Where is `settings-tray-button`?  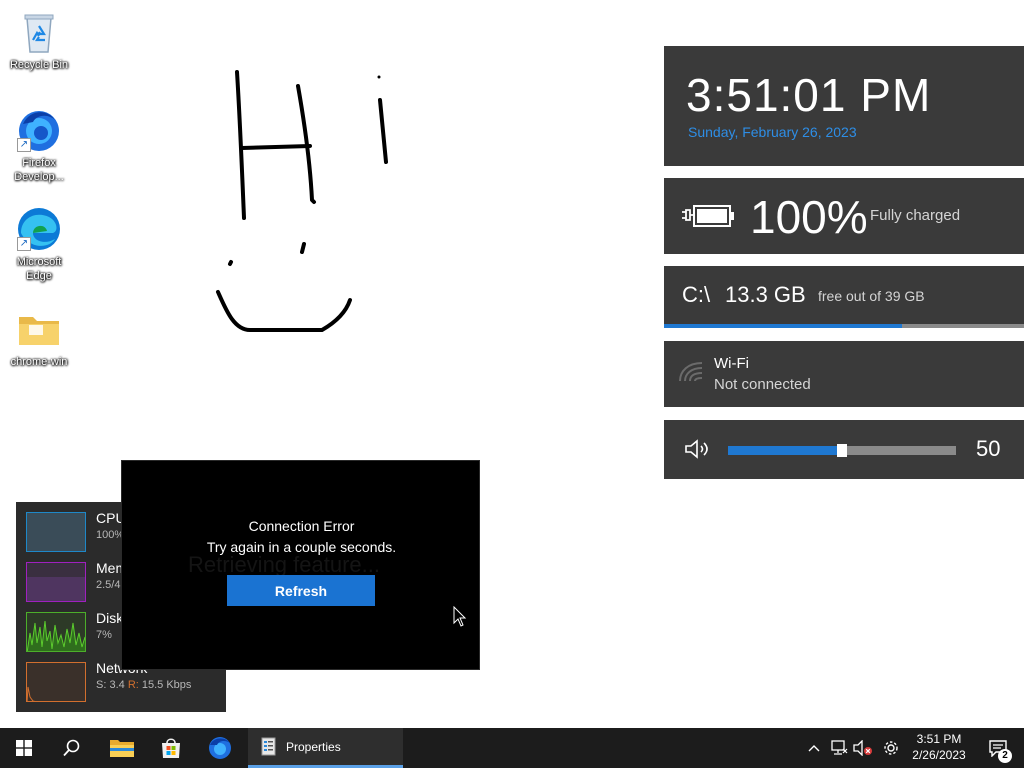
settings-tray-button is located at coordinates (891, 748).